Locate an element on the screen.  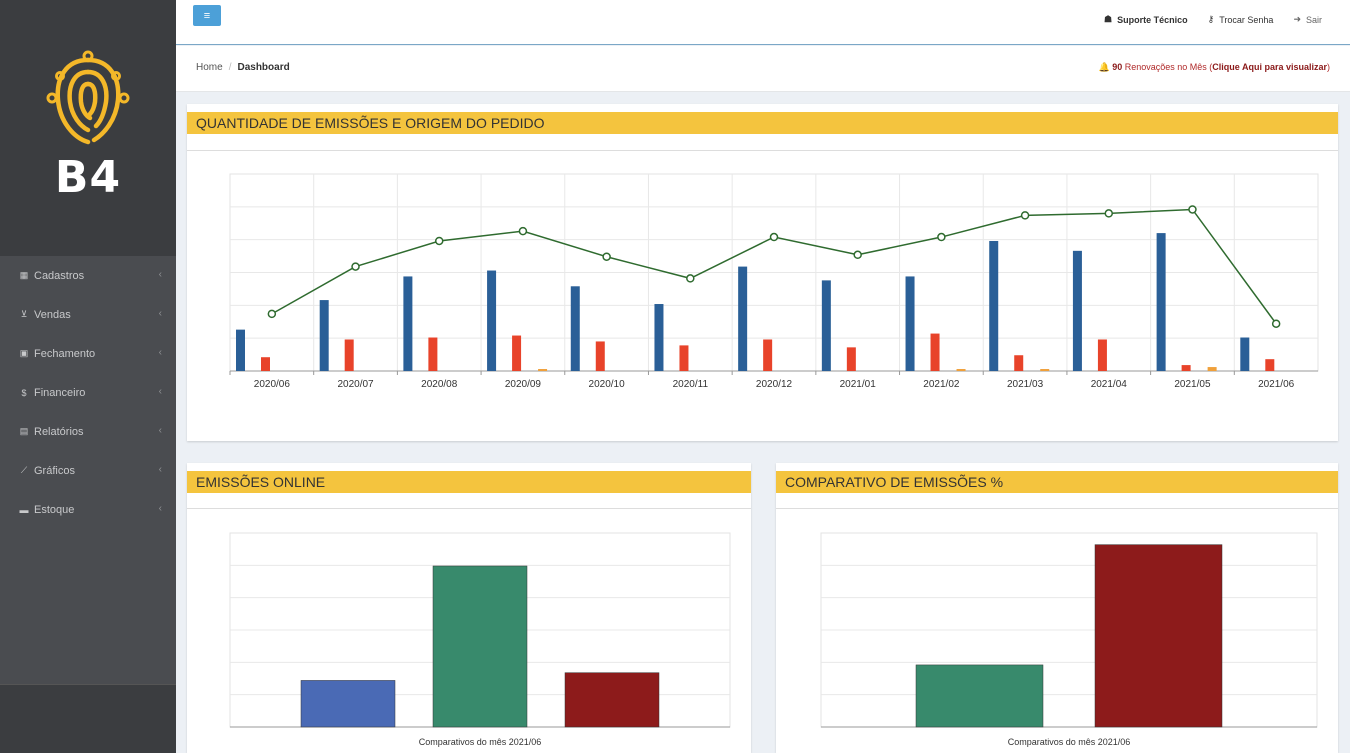
menu-toggle-button: ≡ is located at coordinates (207, 15).